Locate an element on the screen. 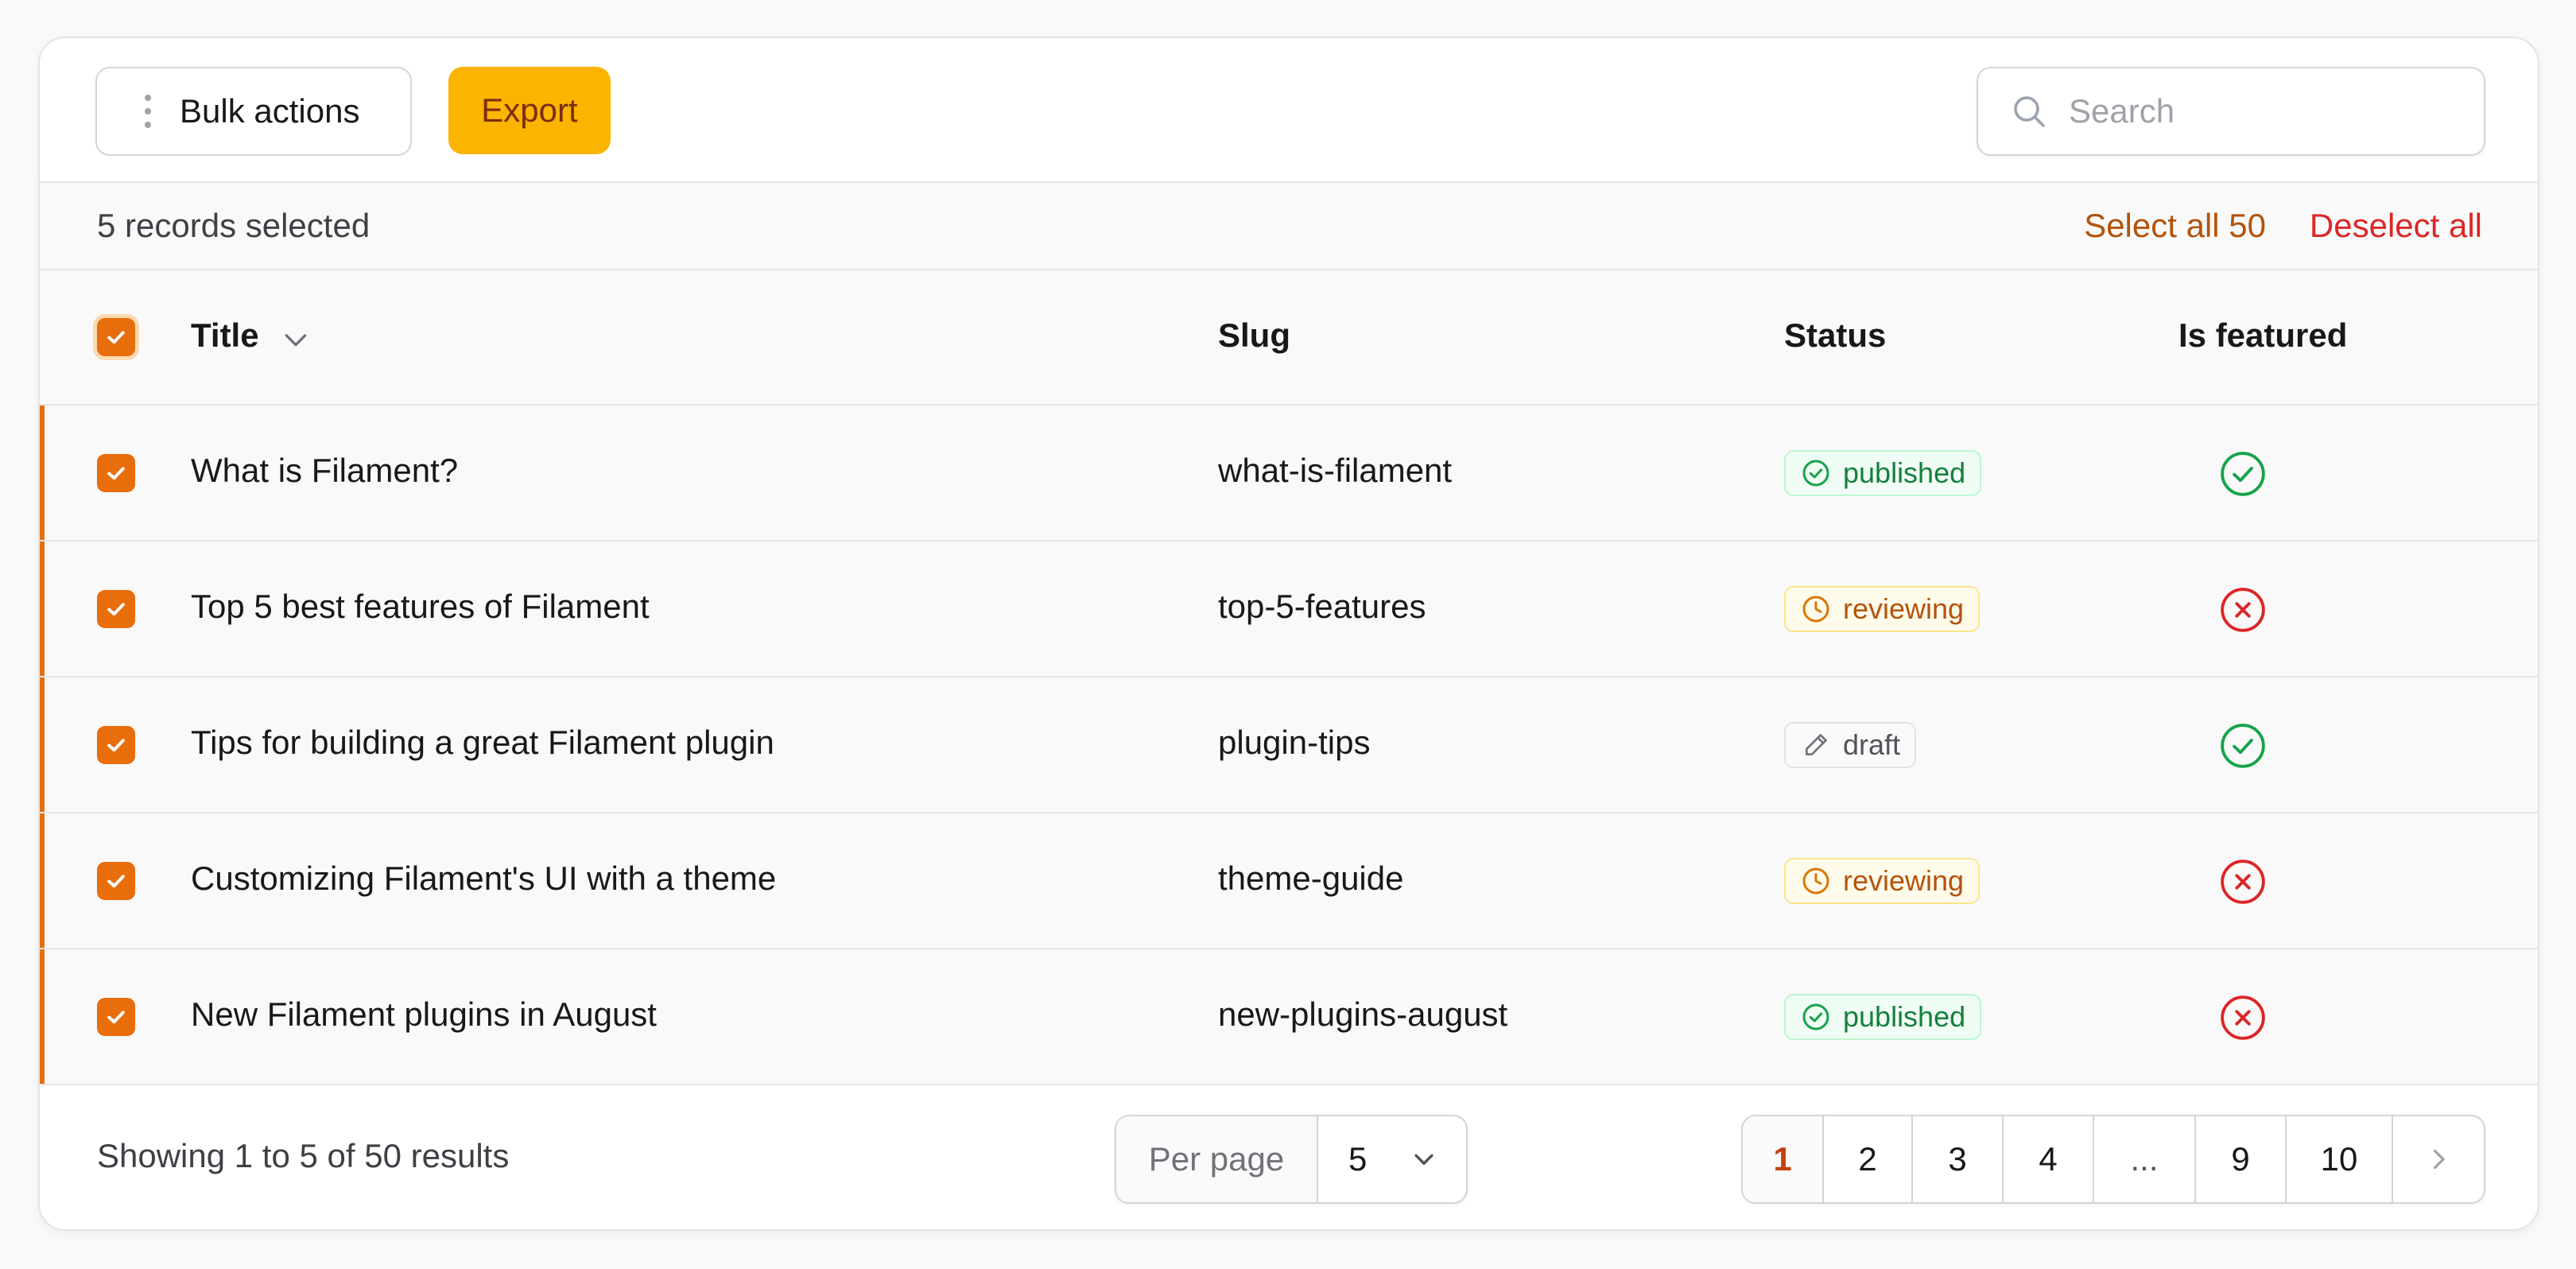 Image resolution: width=2576 pixels, height=1269 pixels. per-page-label: Per page is located at coordinates (1217, 1159).